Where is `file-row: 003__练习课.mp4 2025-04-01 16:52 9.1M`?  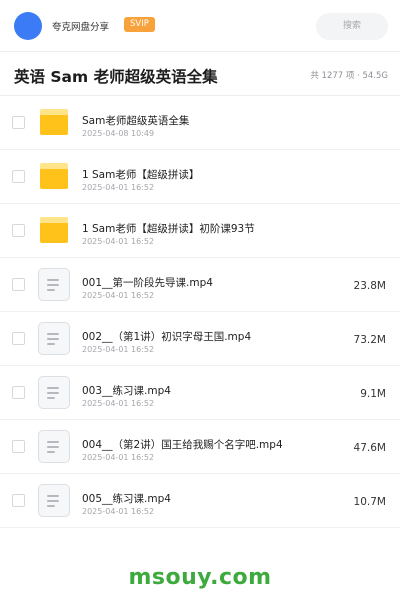
file-row: 003__练习课.mp4 2025-04-01 16:52 9.1M is located at coordinates (200, 393).